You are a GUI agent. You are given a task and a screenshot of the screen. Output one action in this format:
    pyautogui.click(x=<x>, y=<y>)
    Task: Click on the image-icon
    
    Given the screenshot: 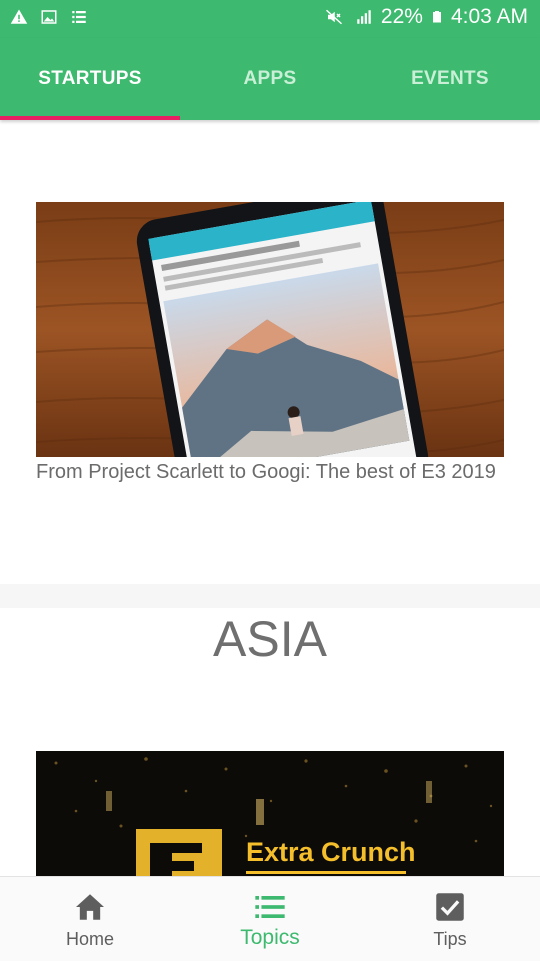 What is the action you would take?
    pyautogui.click(x=49, y=17)
    